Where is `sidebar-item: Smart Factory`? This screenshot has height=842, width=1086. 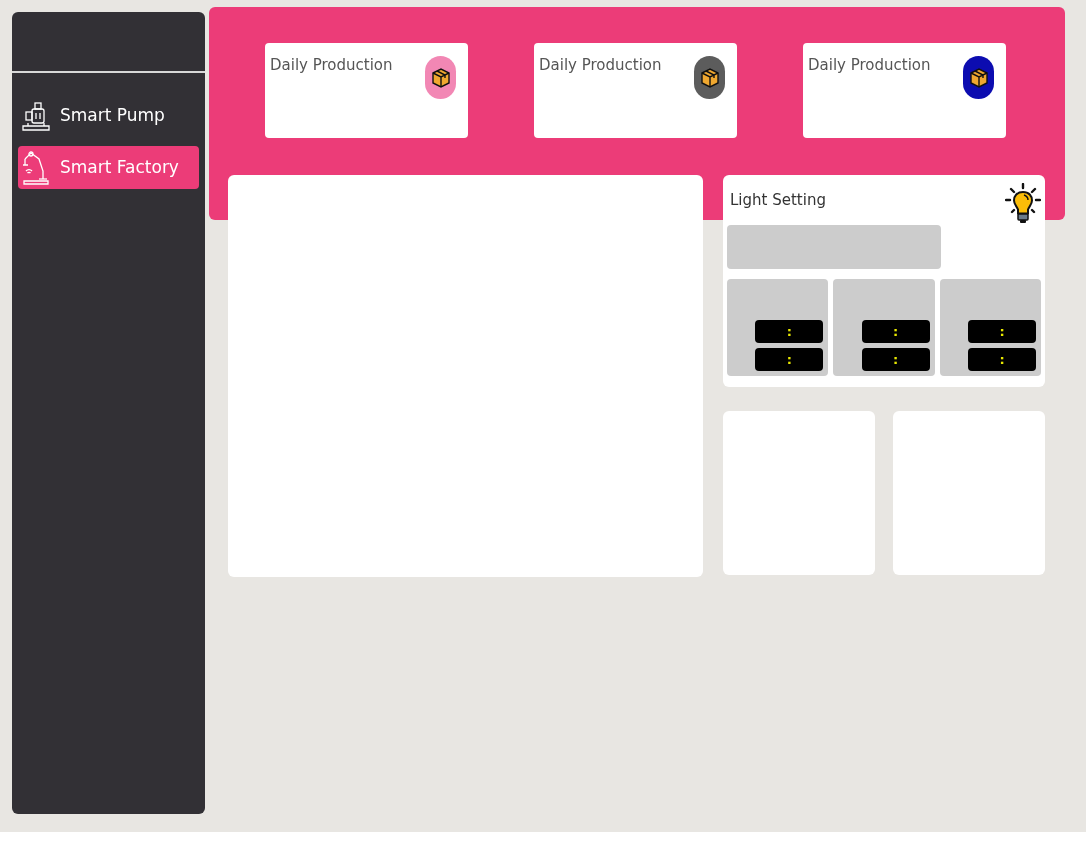
sidebar-item: Smart Factory is located at coordinates (108, 167).